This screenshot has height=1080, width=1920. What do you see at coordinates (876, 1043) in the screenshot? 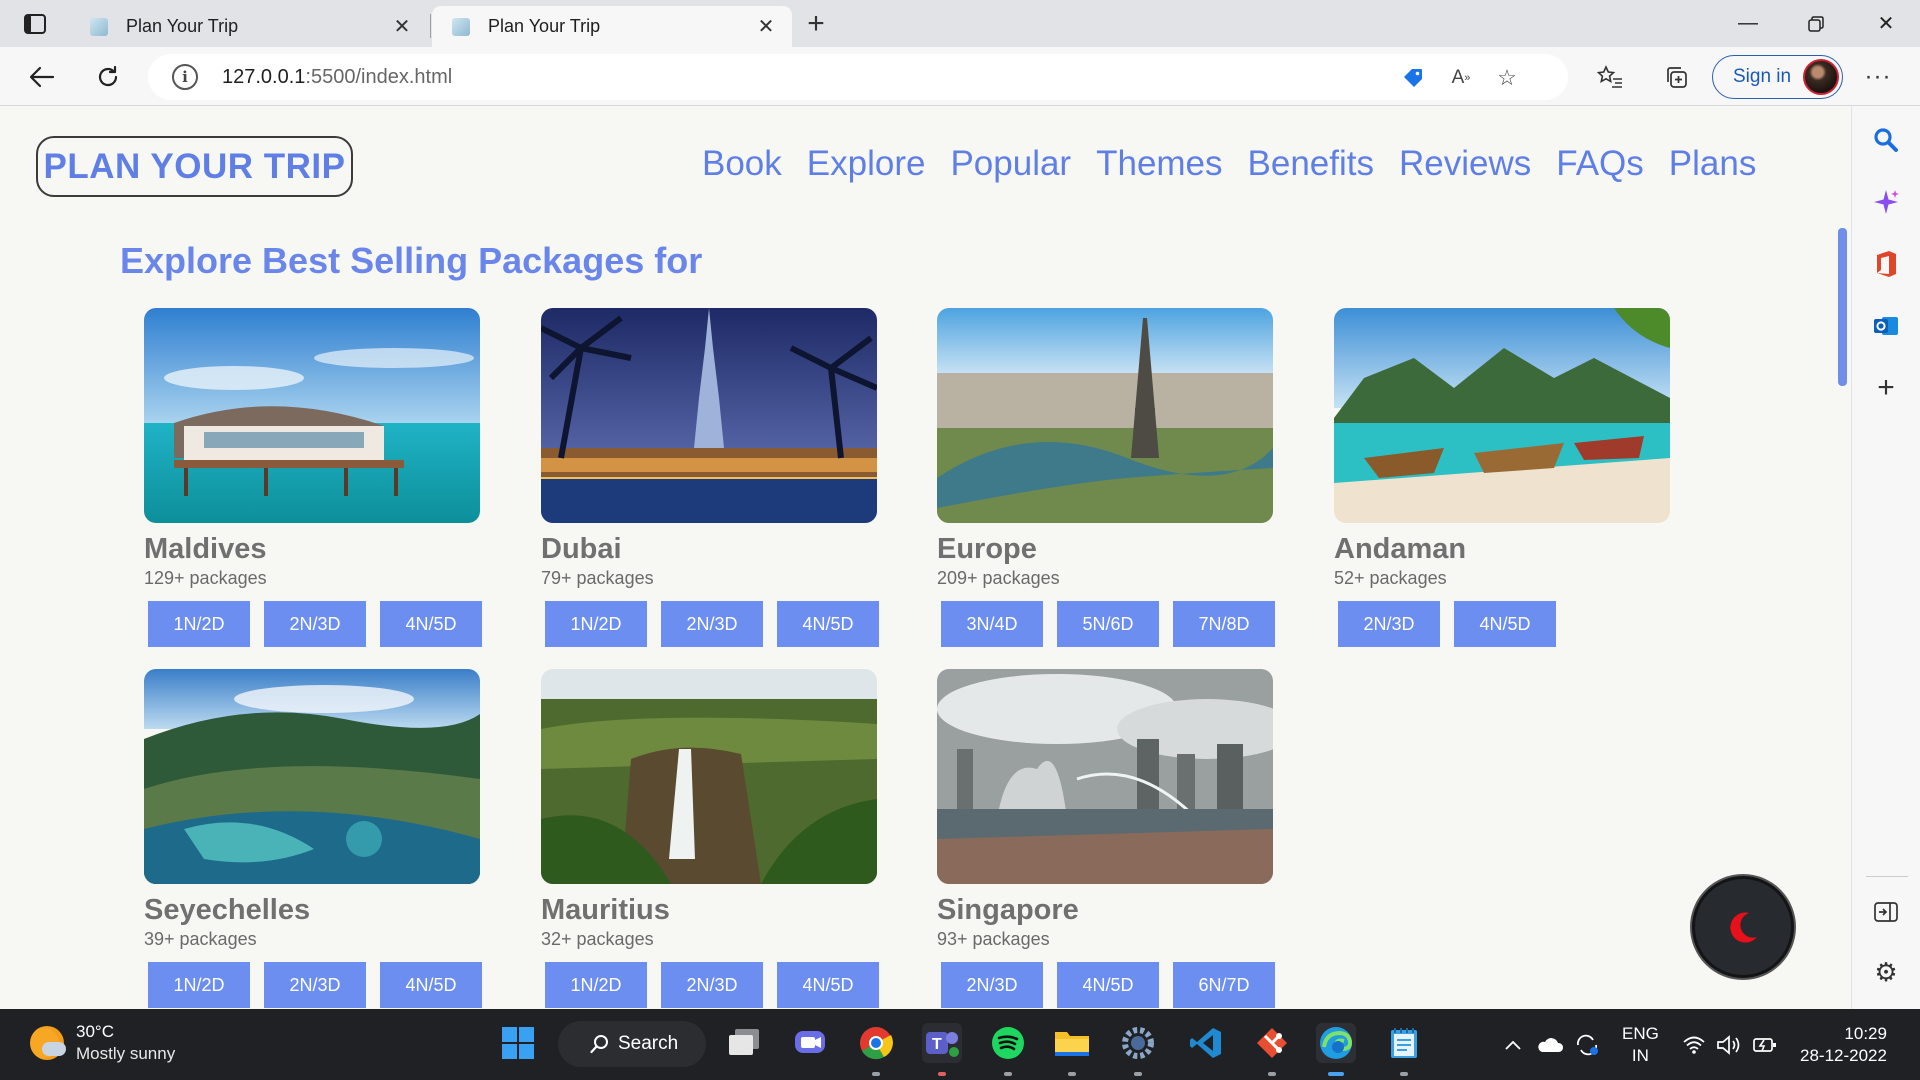
I see `chrome-icon` at bounding box center [876, 1043].